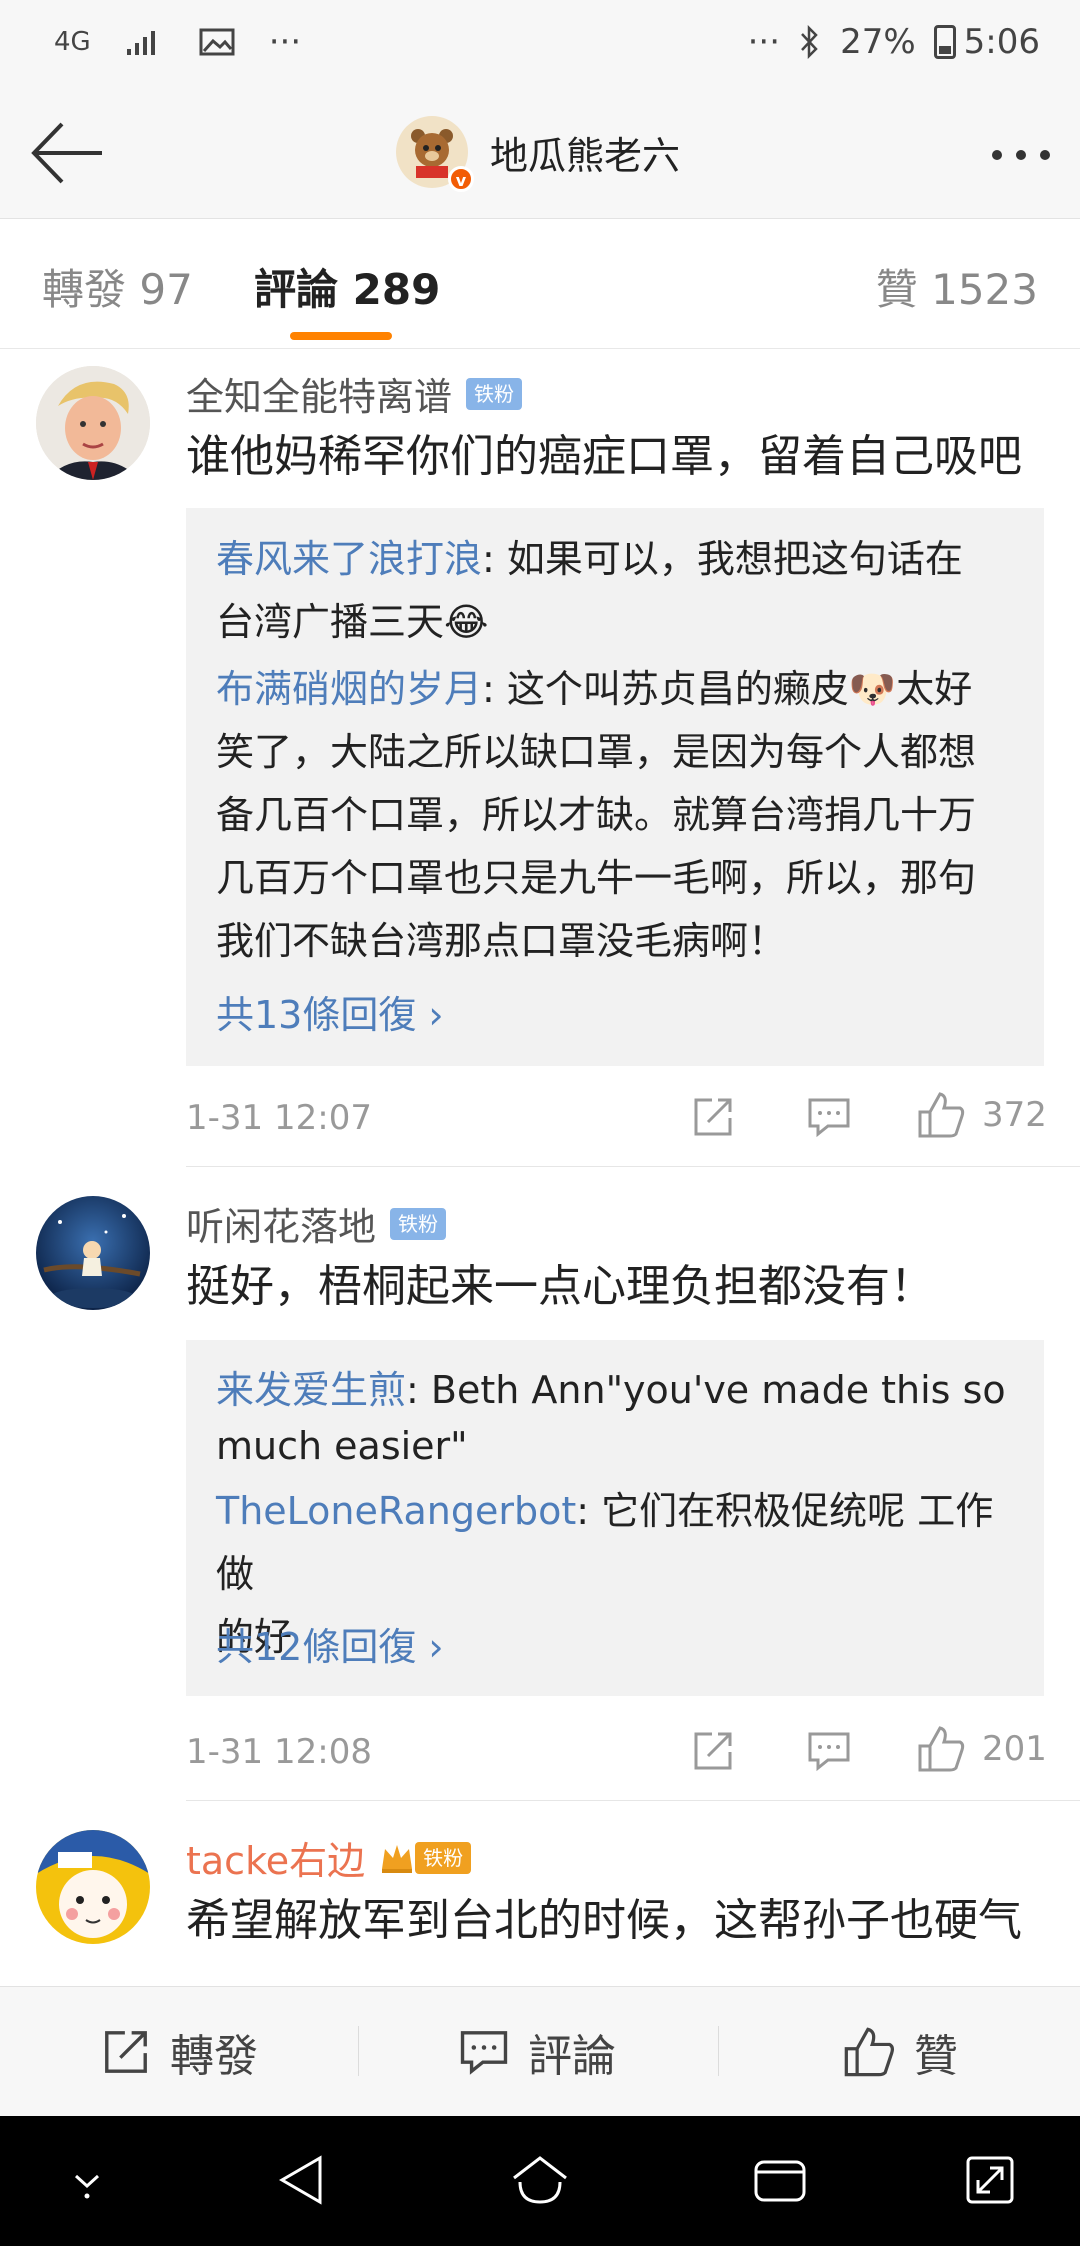  I want to click on comment-timestamp: 1-31 12:08, so click(279, 1752).